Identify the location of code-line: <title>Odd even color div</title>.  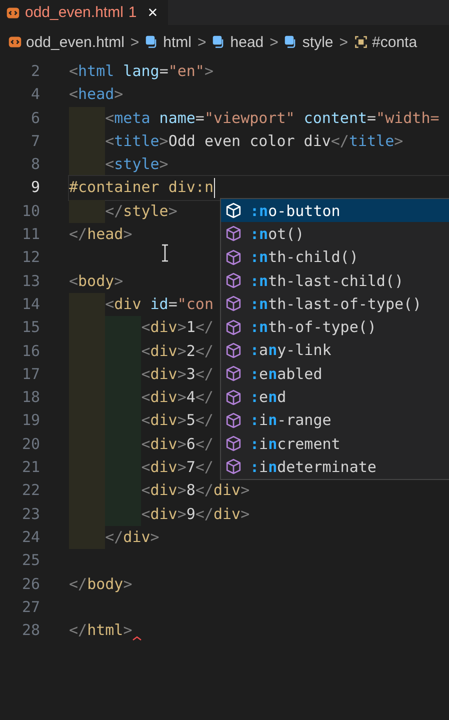
(254, 141).